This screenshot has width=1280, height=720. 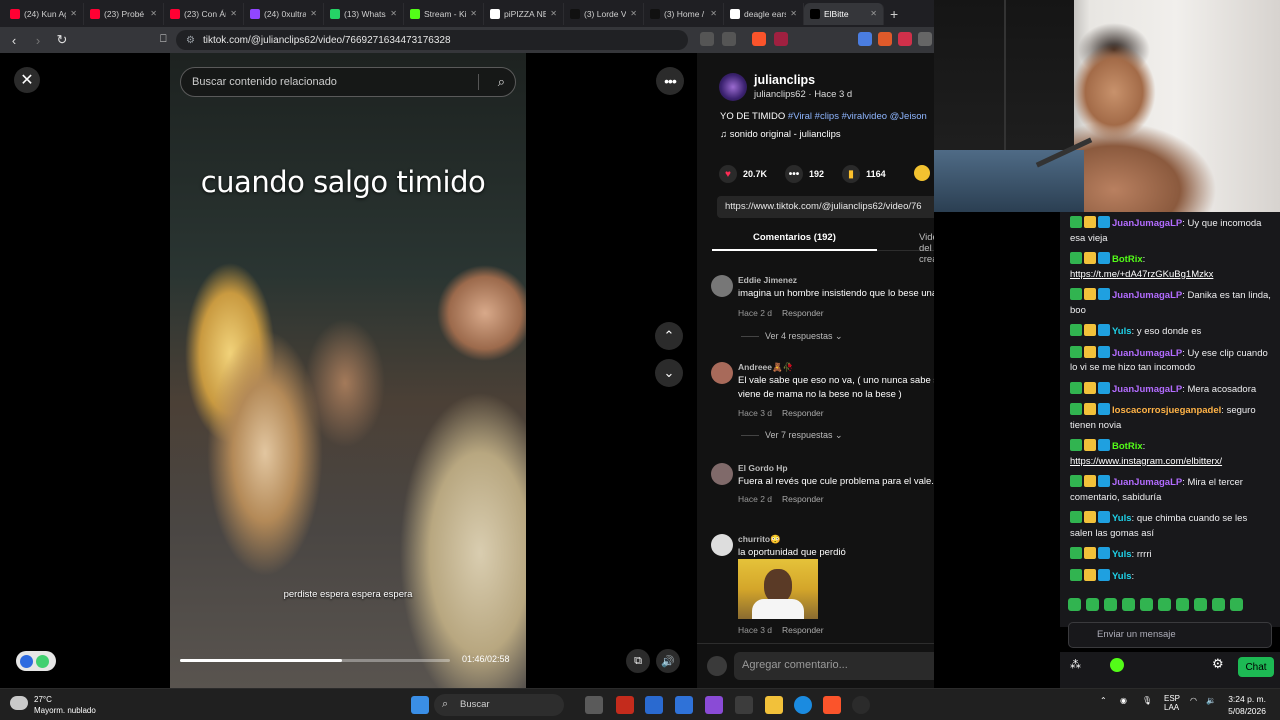 I want to click on taskbar-clock: 3:24 p. m. 5/08/2026, so click(x=1245, y=705).